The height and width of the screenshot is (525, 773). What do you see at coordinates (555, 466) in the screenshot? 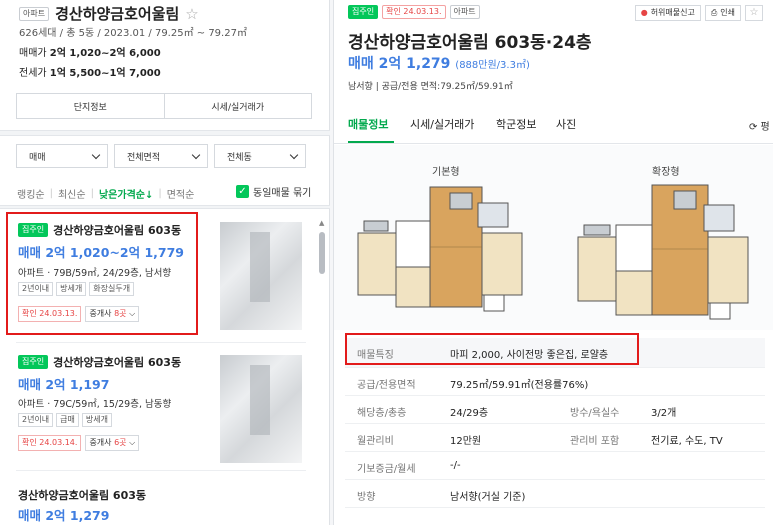
I see `table-row: 기보증금/월세 -/-` at bounding box center [555, 466].